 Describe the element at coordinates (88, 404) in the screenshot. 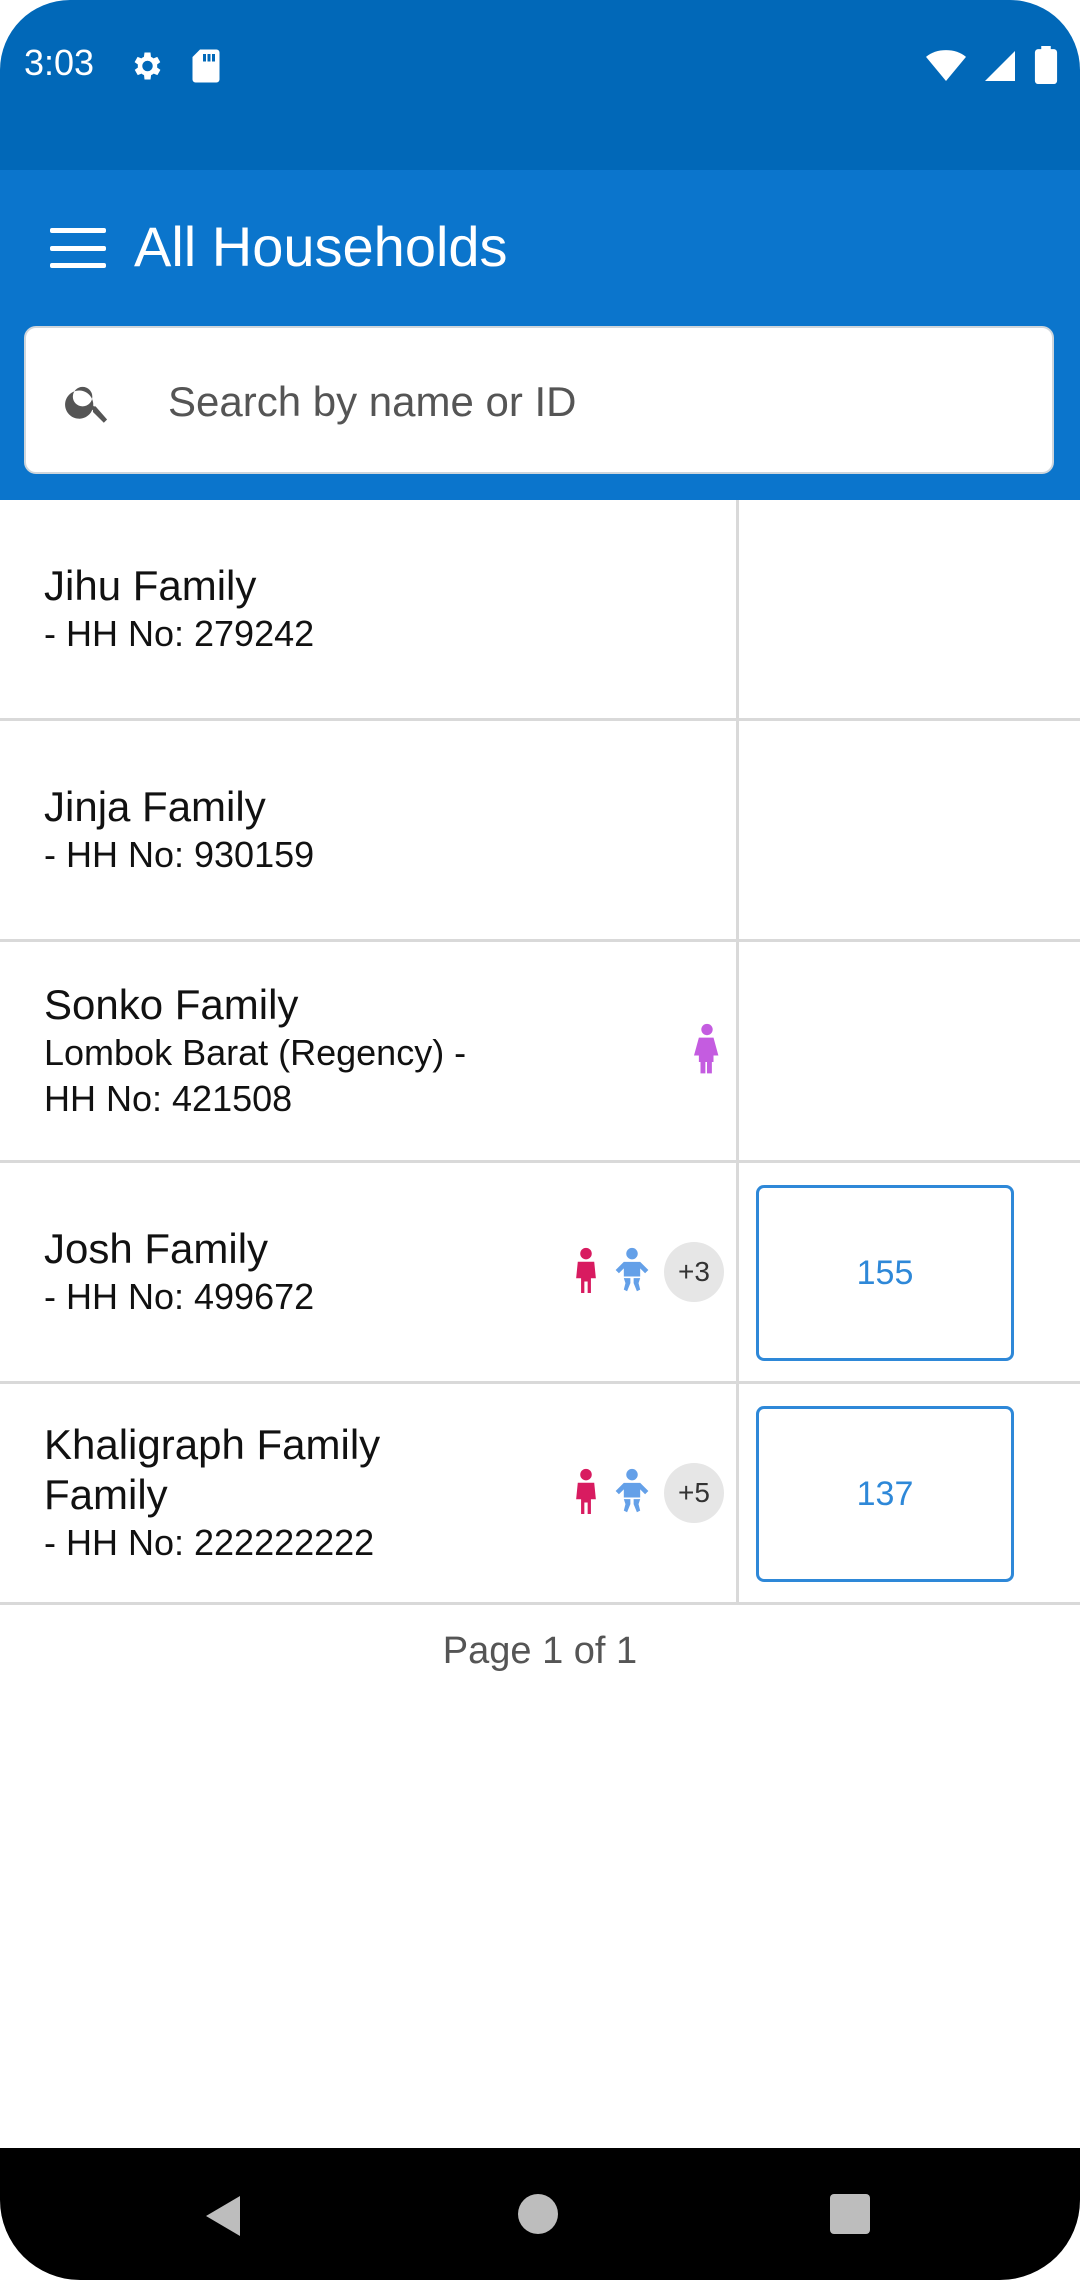

I see `search-icon` at that location.